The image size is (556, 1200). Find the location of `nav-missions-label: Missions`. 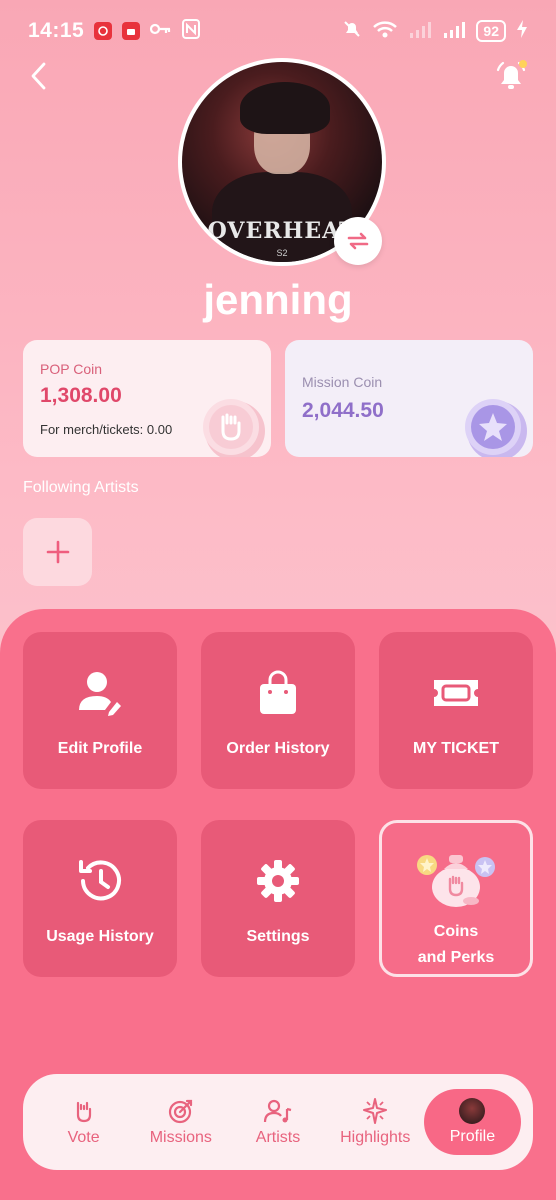

nav-missions-label: Missions is located at coordinates (180, 1137).